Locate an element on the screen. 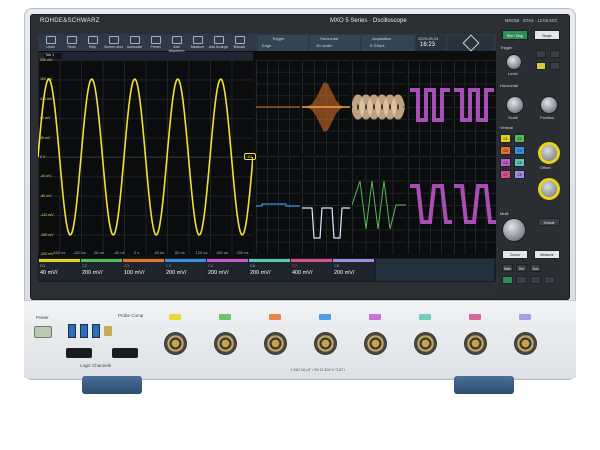  math-button: Math is located at coordinates (507, 268).